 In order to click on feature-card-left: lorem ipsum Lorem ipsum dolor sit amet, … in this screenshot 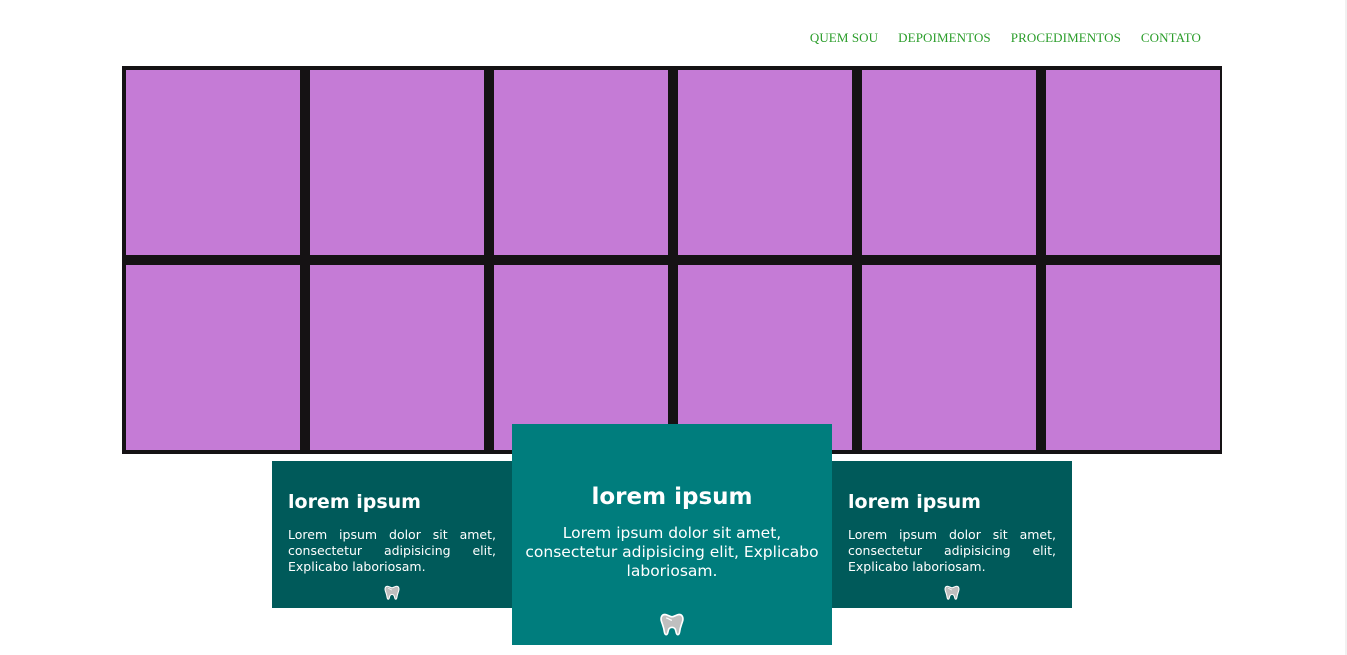, I will do `click(392, 534)`.